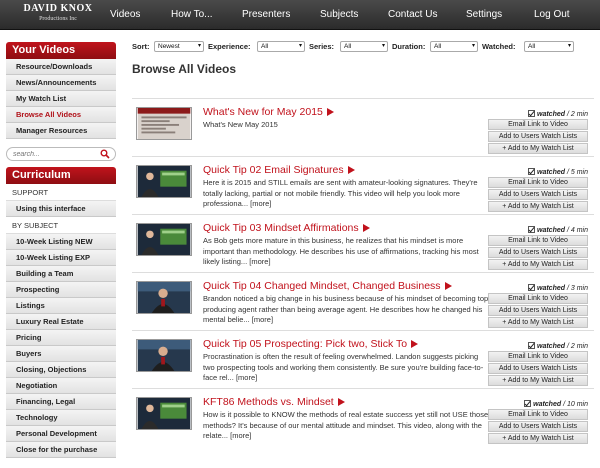  I want to click on nav-presenters: Presenters, so click(266, 15).